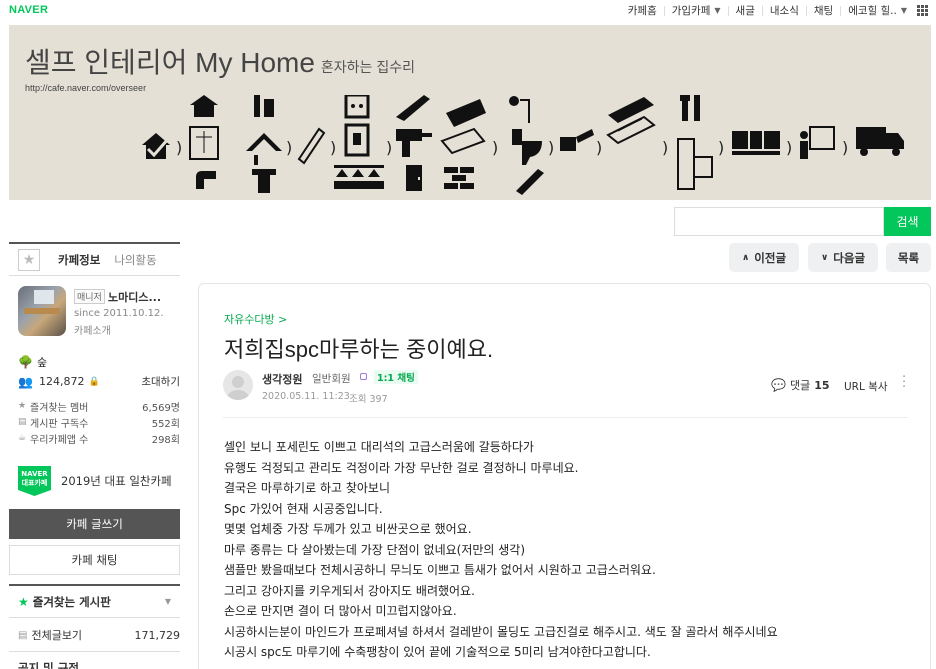 This screenshot has width=936, height=669. Describe the element at coordinates (94, 601) in the screenshot. I see `favorite-boards-header: ★ 즐겨찾는 게시판 ▼` at that location.